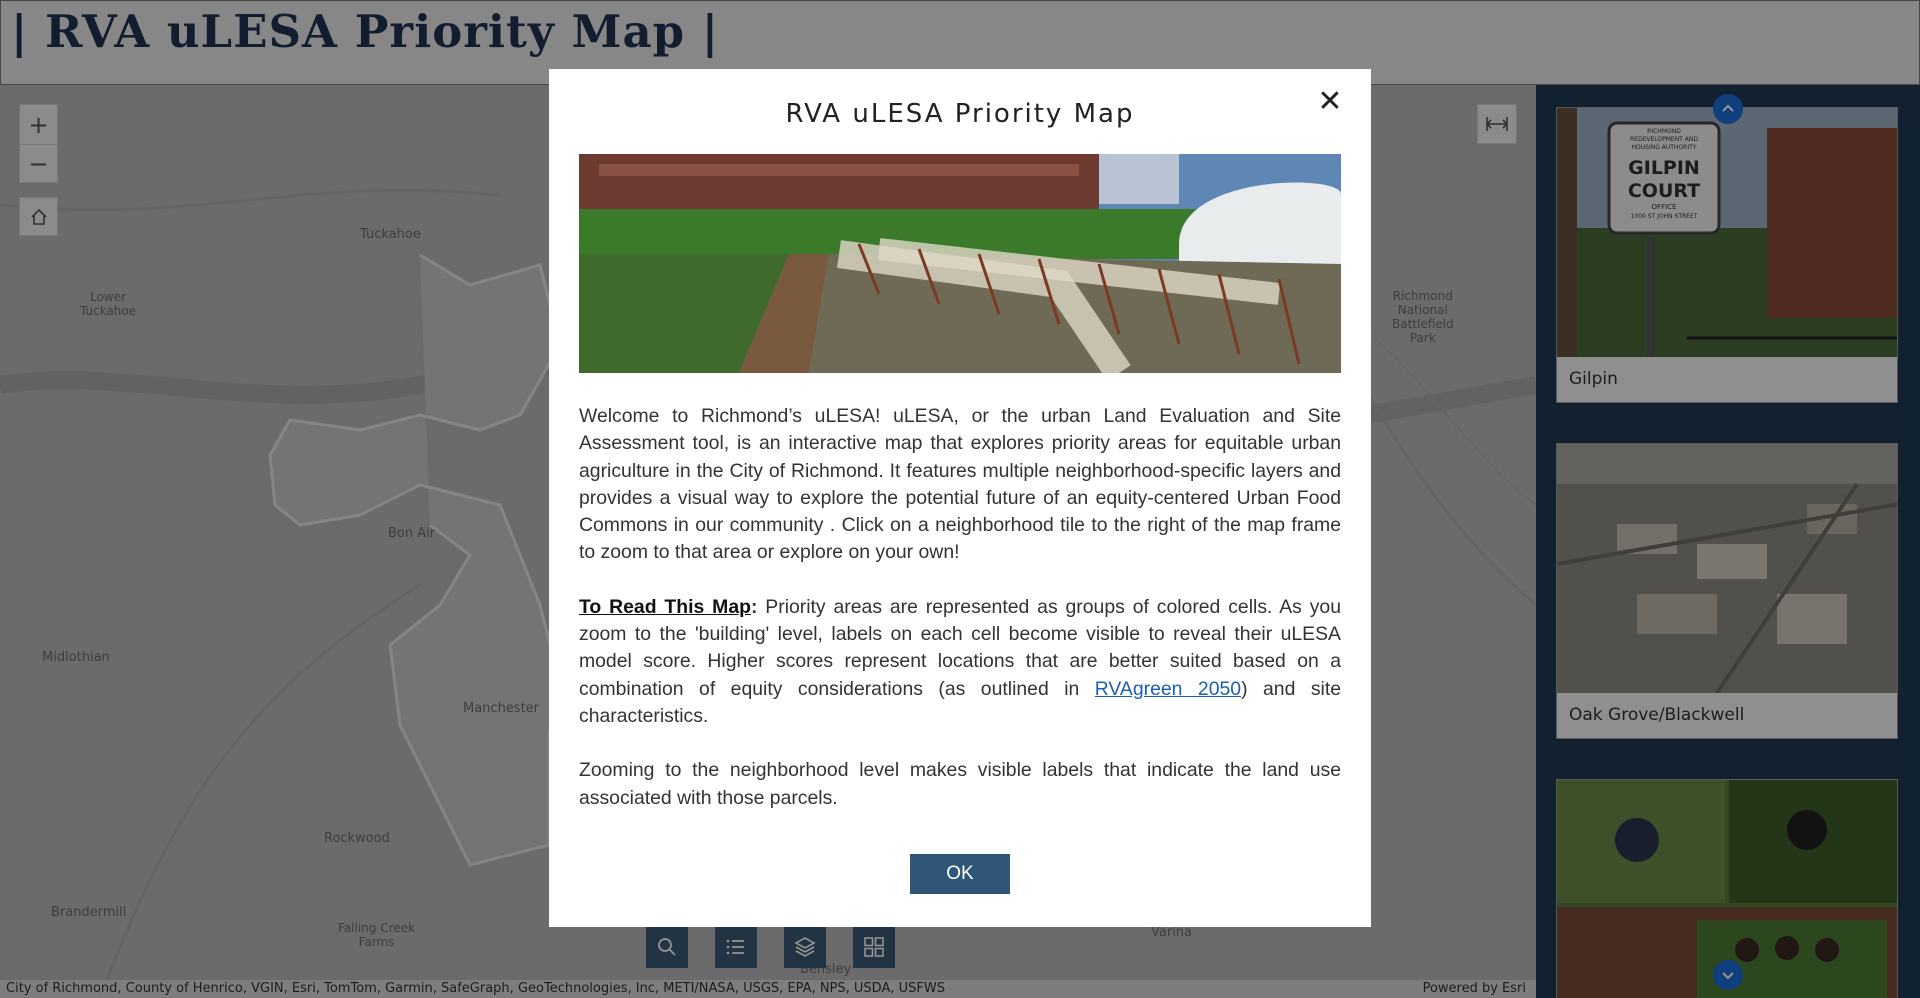  Describe the element at coordinates (1168, 689) in the screenshot. I see `rvagreen-2050-link: RVAgreen 2050` at that location.